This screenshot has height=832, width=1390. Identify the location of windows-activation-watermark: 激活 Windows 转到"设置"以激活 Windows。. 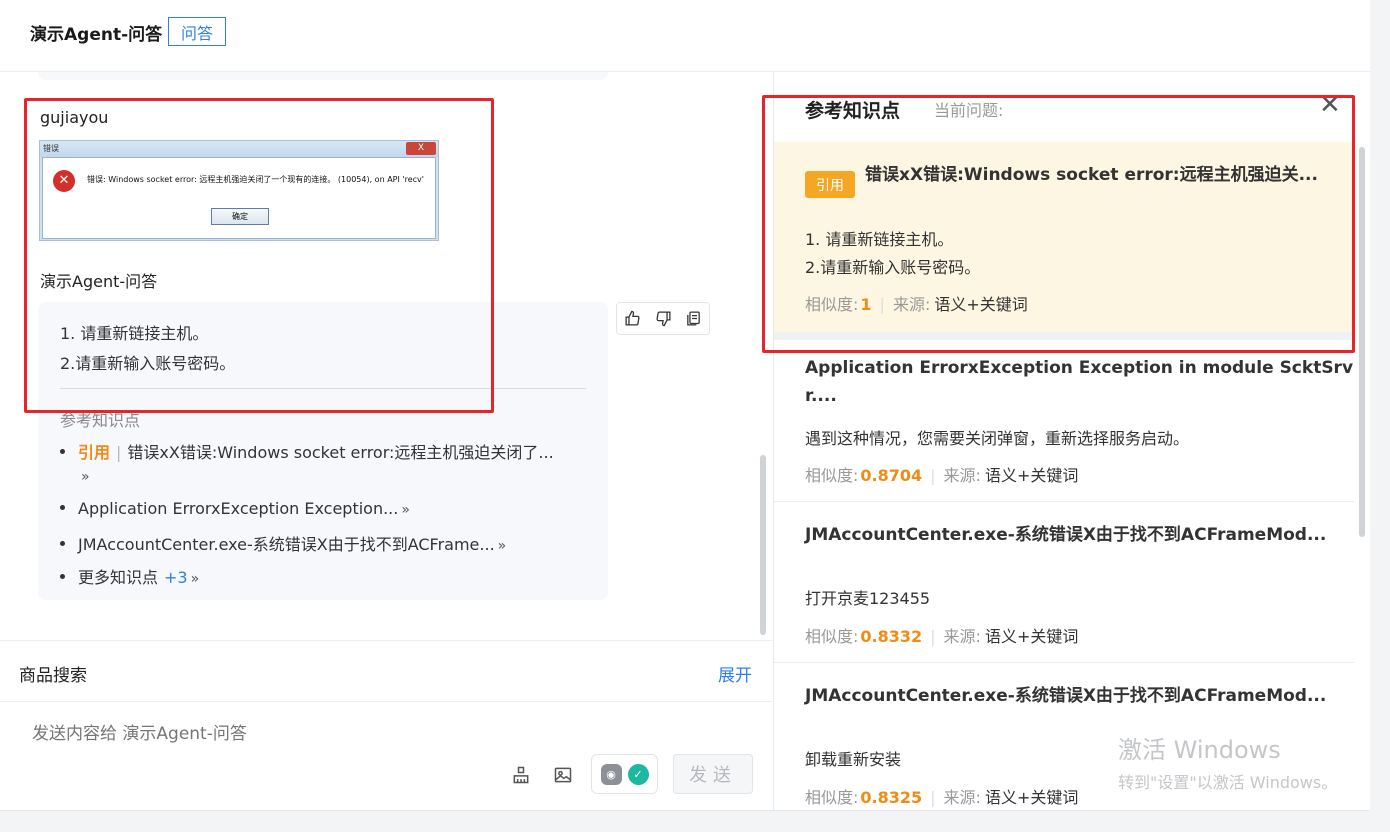
(1227, 761).